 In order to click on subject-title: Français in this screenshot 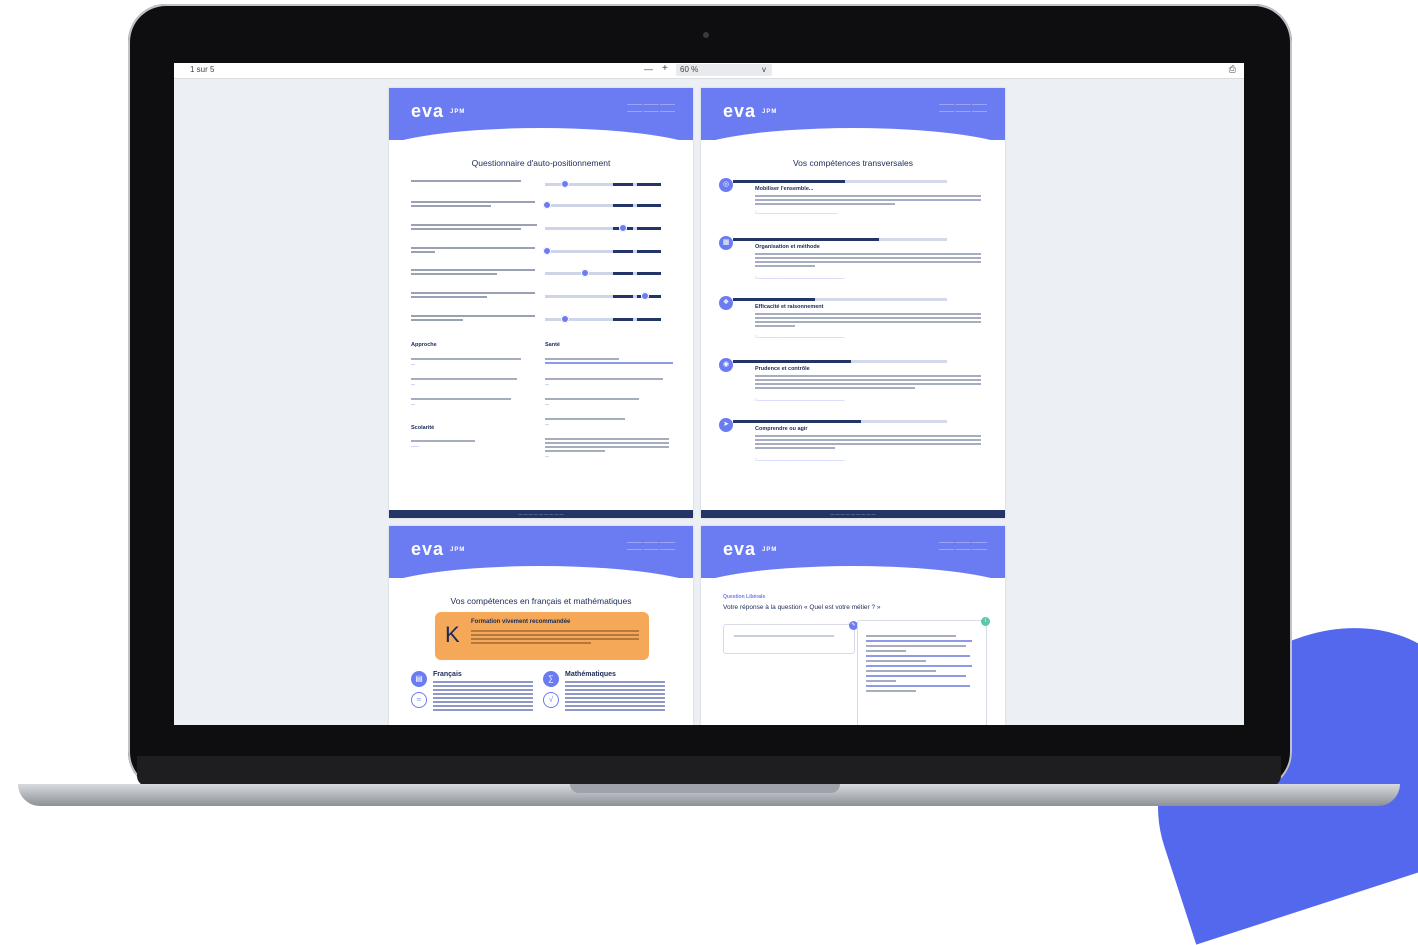, I will do `click(447, 674)`.